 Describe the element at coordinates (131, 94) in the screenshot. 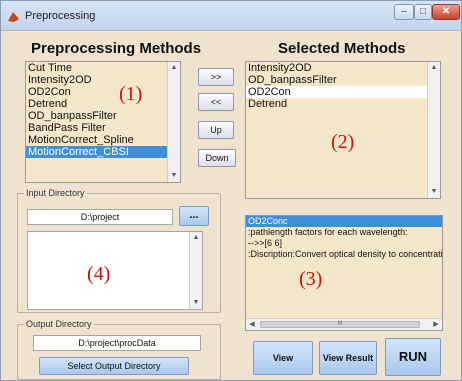

I see `annotation-1: (1)` at that location.